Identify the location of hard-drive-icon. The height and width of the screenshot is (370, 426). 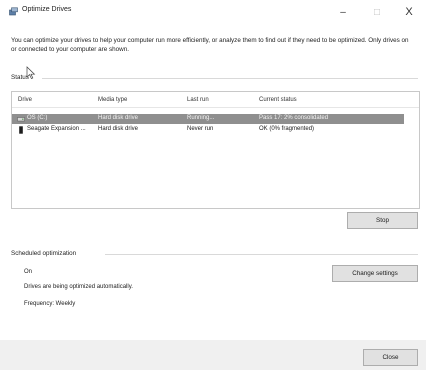
(21, 119).